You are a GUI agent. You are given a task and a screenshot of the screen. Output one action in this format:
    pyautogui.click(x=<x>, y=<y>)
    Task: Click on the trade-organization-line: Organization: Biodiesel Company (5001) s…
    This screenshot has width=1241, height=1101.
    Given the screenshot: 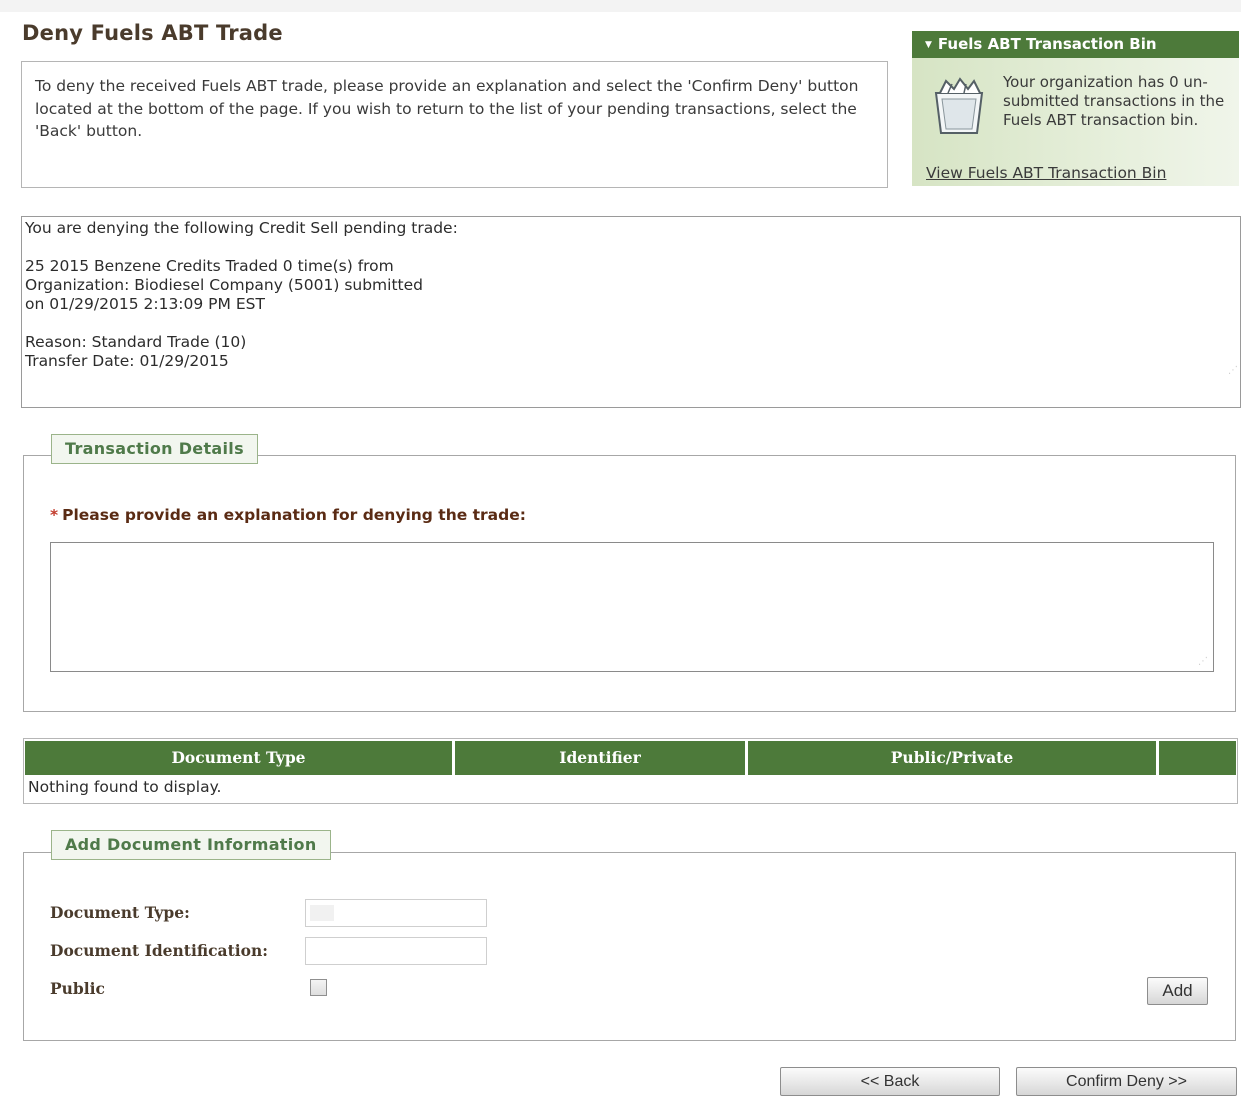 What is the action you would take?
    pyautogui.click(x=224, y=285)
    